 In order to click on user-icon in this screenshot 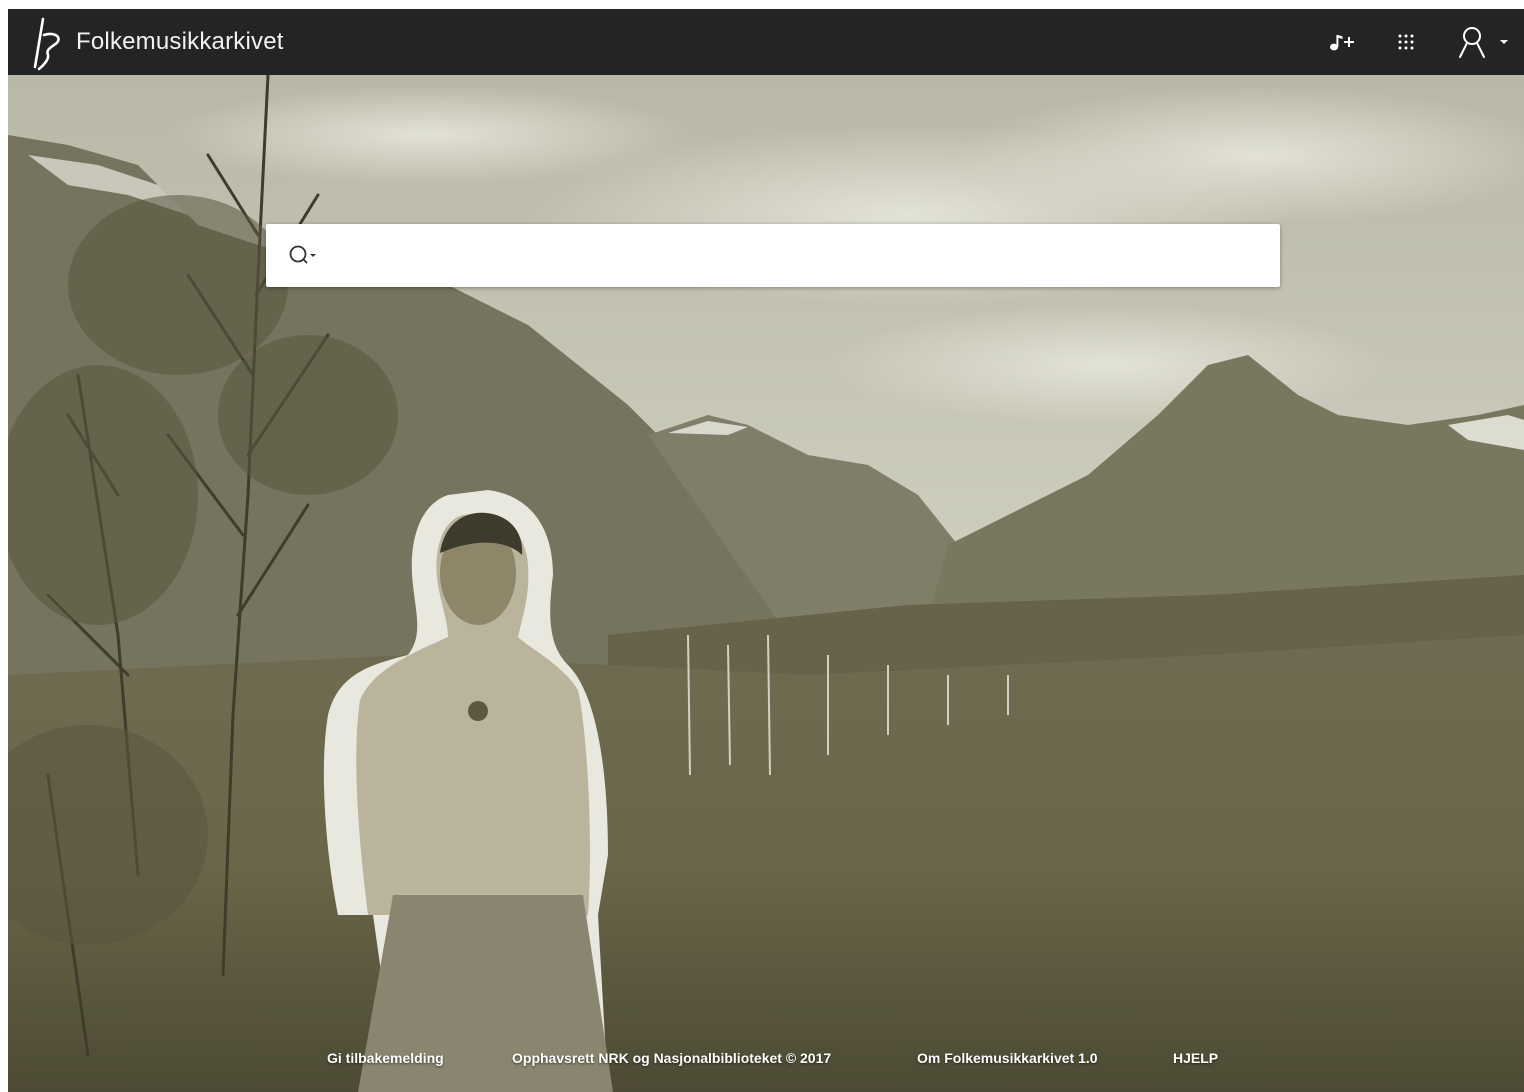, I will do `click(1472, 42)`.